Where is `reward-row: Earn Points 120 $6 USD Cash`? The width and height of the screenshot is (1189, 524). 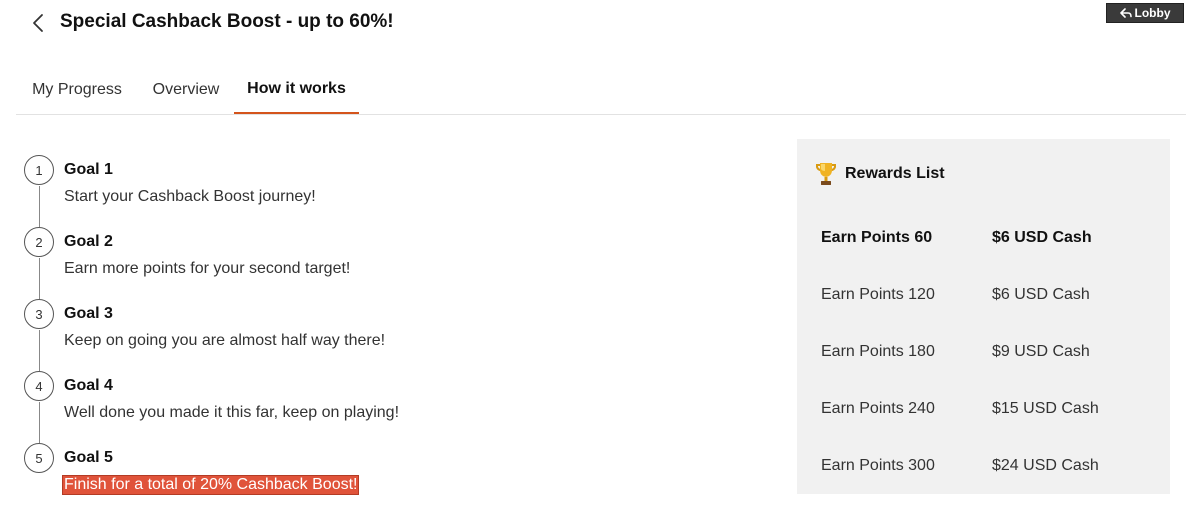
reward-row: Earn Points 120 $6 USD Cash is located at coordinates (986, 298).